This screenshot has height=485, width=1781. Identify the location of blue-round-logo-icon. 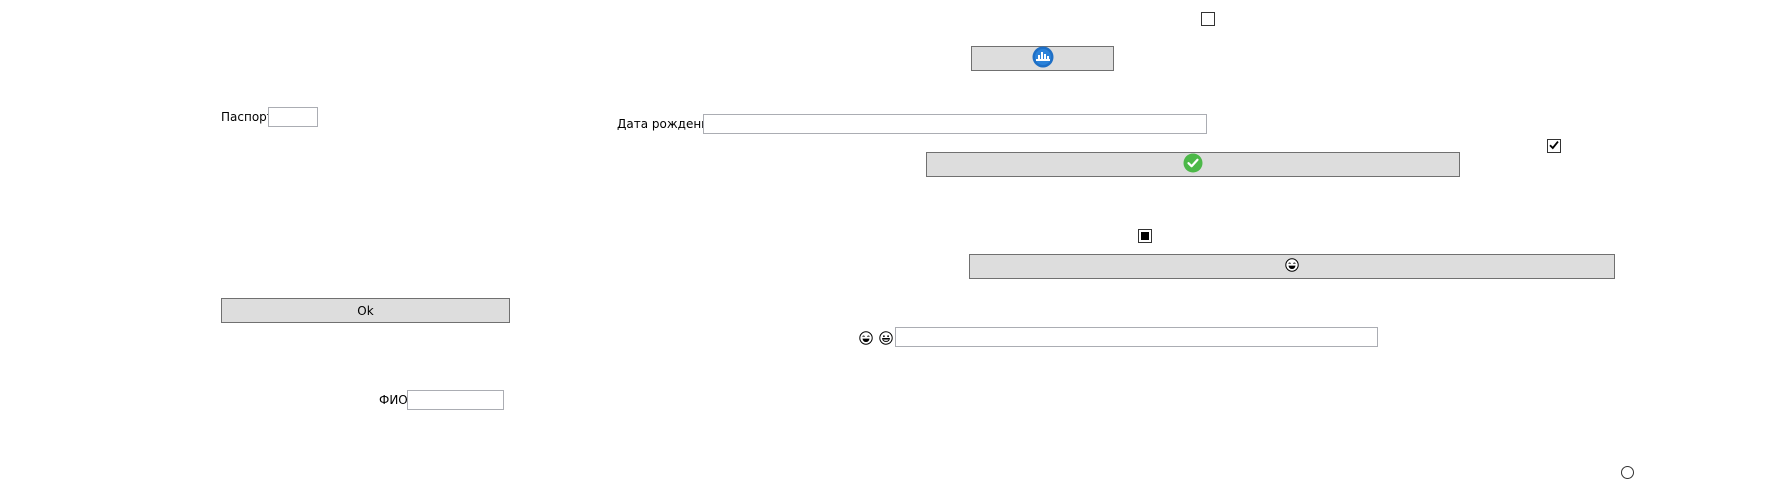
(1043, 58).